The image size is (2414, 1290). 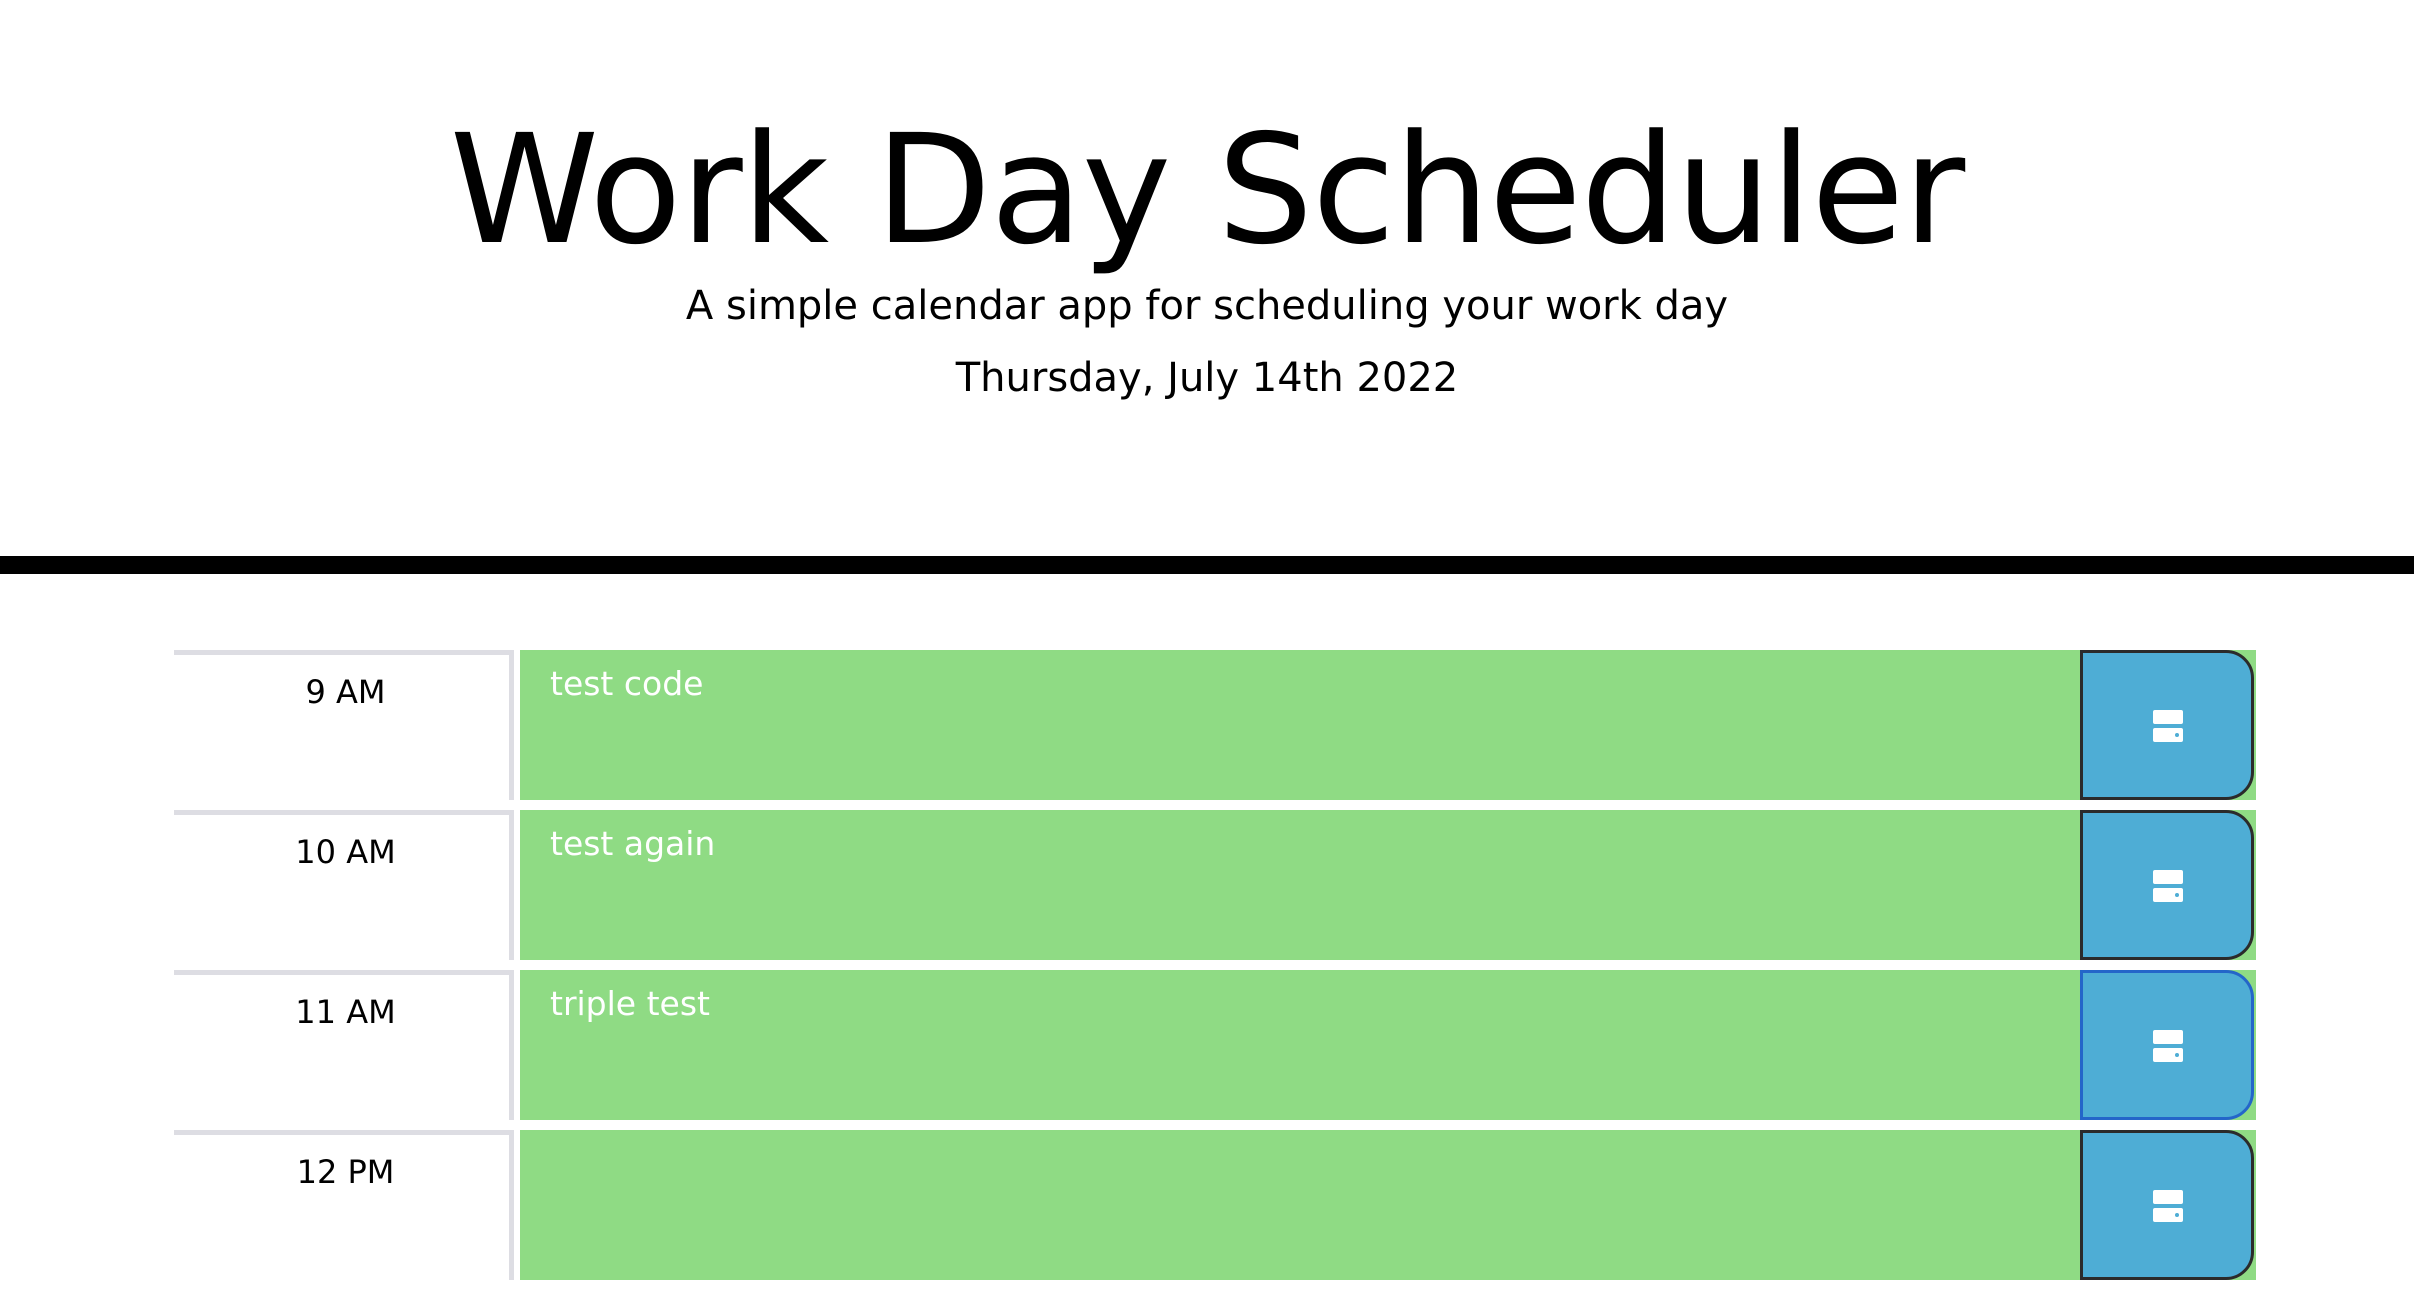 What do you see at coordinates (1388, 1205) in the screenshot?
I see `description-textarea` at bounding box center [1388, 1205].